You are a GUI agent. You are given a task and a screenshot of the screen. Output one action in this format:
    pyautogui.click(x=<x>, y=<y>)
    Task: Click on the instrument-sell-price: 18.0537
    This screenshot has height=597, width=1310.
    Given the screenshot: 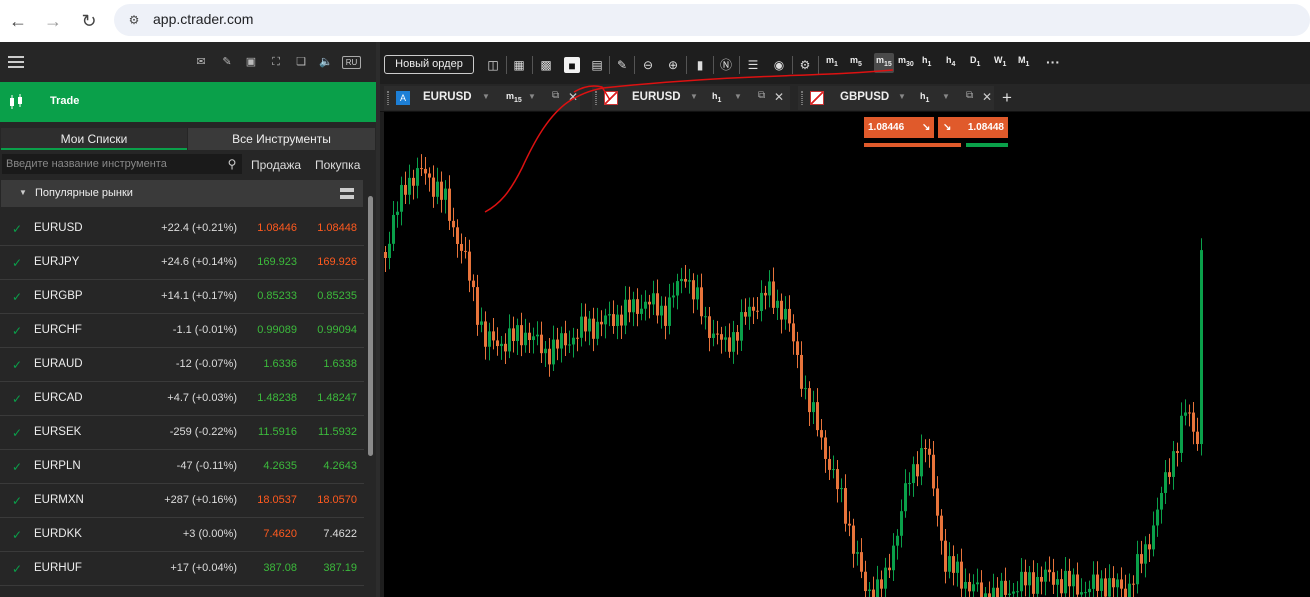 What is the action you would take?
    pyautogui.click(x=277, y=500)
    